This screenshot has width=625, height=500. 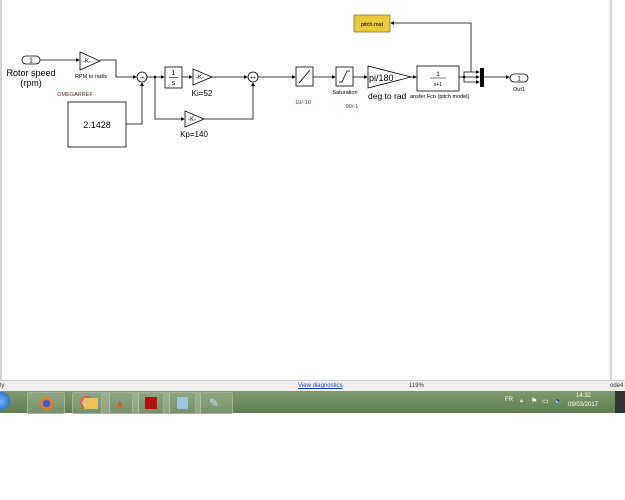 What do you see at coordinates (509, 400) in the screenshot?
I see `language-indicator: FR` at bounding box center [509, 400].